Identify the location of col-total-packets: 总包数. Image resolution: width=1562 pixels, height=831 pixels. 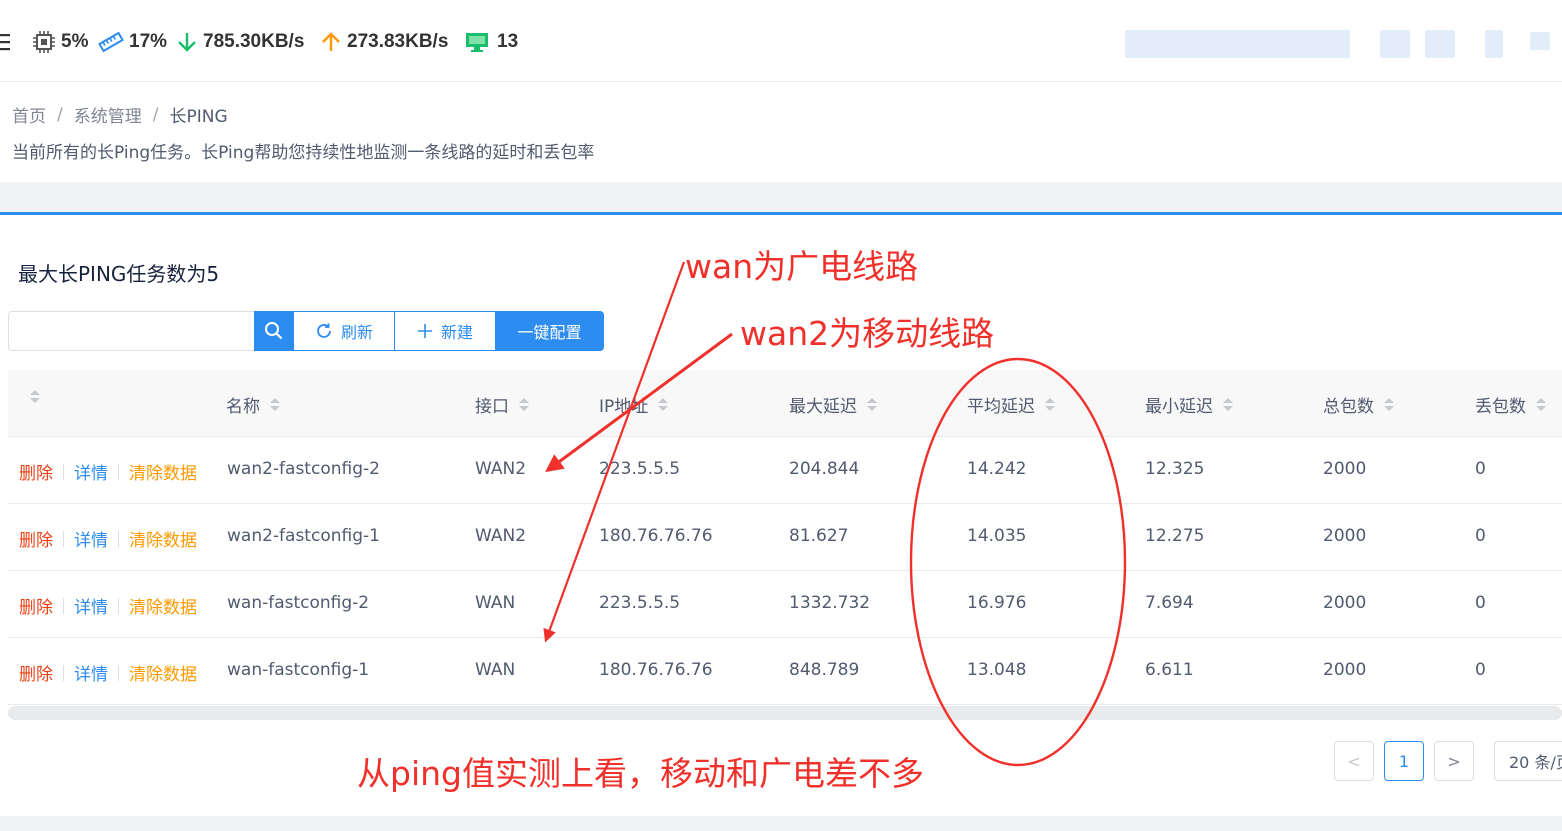
(1358, 404).